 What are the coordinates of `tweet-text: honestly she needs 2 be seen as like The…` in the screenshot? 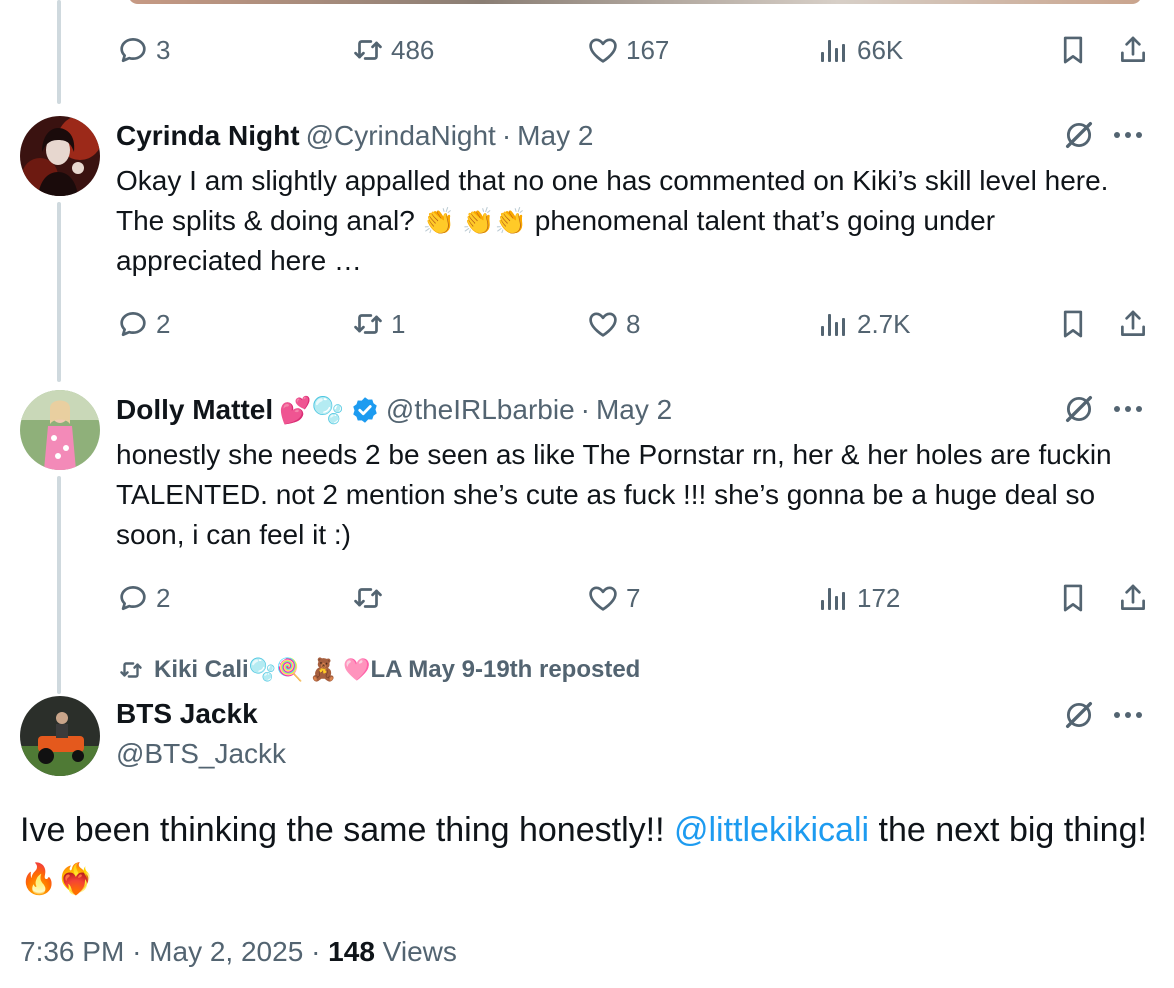 It's located at (614, 494).